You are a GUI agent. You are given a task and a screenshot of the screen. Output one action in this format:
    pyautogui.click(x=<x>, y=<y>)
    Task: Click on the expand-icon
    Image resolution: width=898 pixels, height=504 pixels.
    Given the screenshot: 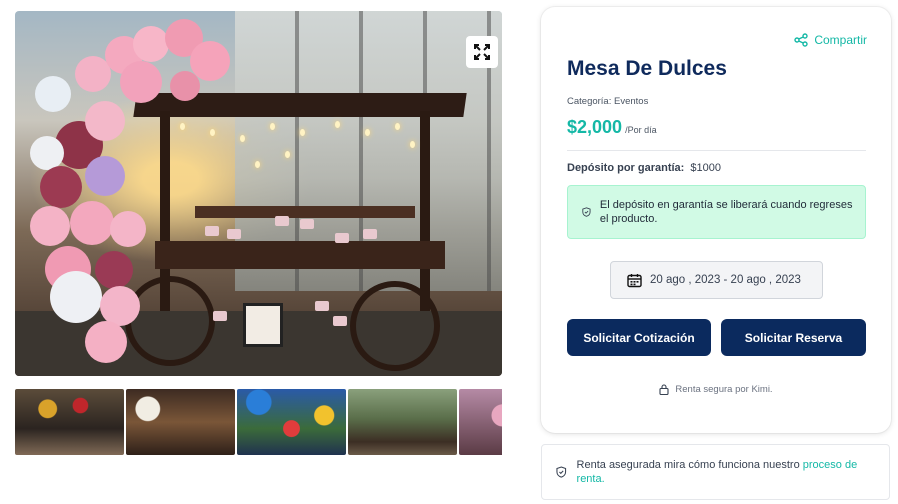 What is the action you would take?
    pyautogui.click(x=482, y=52)
    